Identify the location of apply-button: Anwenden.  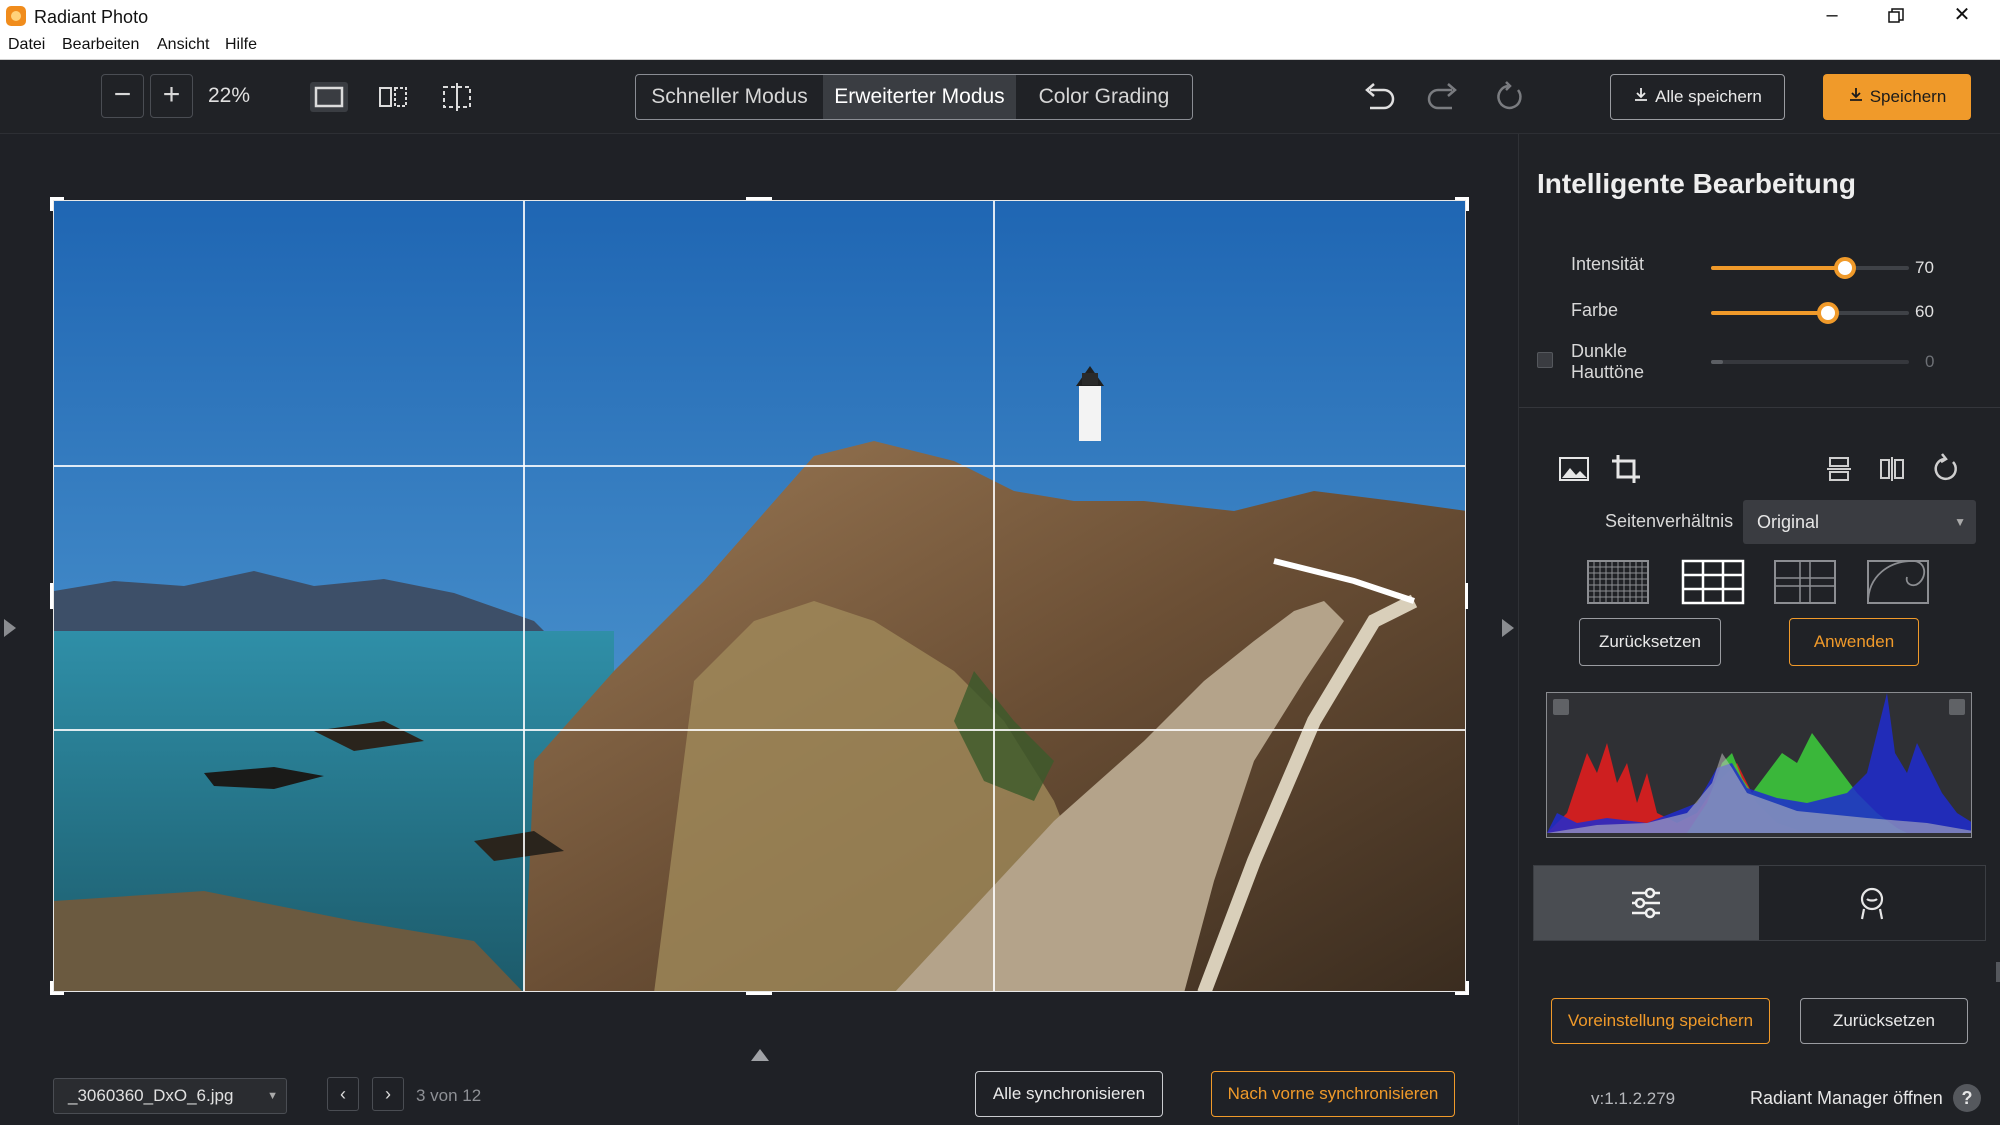
(1854, 642).